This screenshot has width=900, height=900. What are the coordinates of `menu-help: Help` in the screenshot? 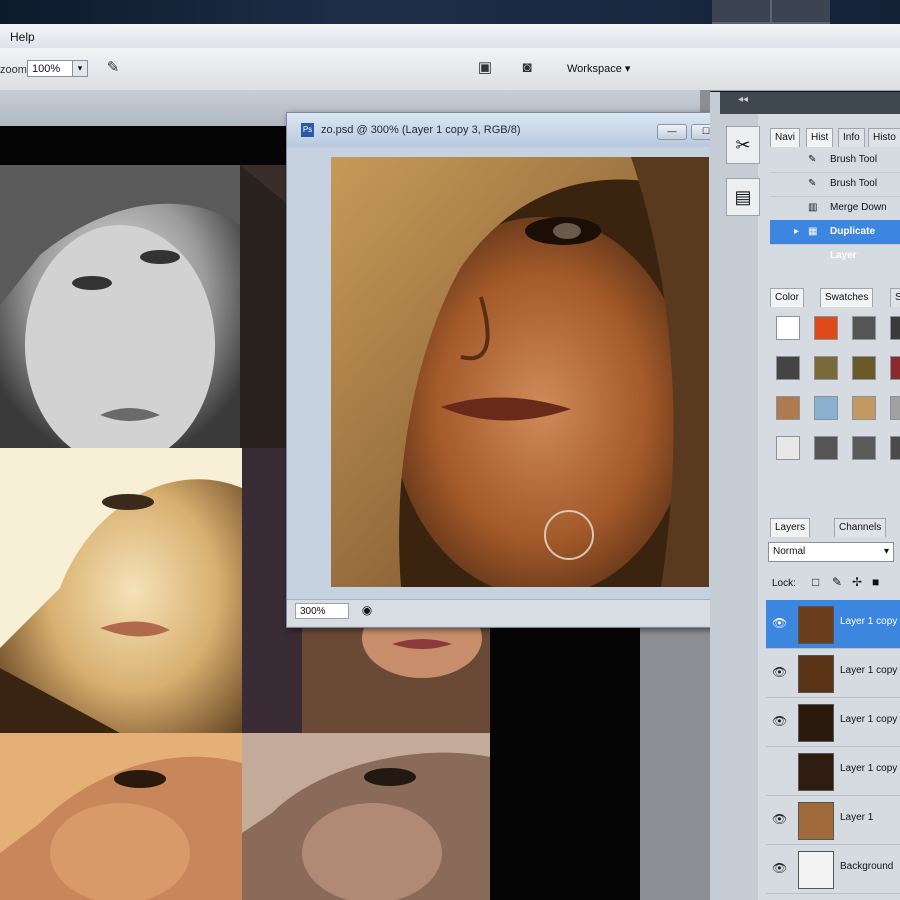 It's located at (22, 37).